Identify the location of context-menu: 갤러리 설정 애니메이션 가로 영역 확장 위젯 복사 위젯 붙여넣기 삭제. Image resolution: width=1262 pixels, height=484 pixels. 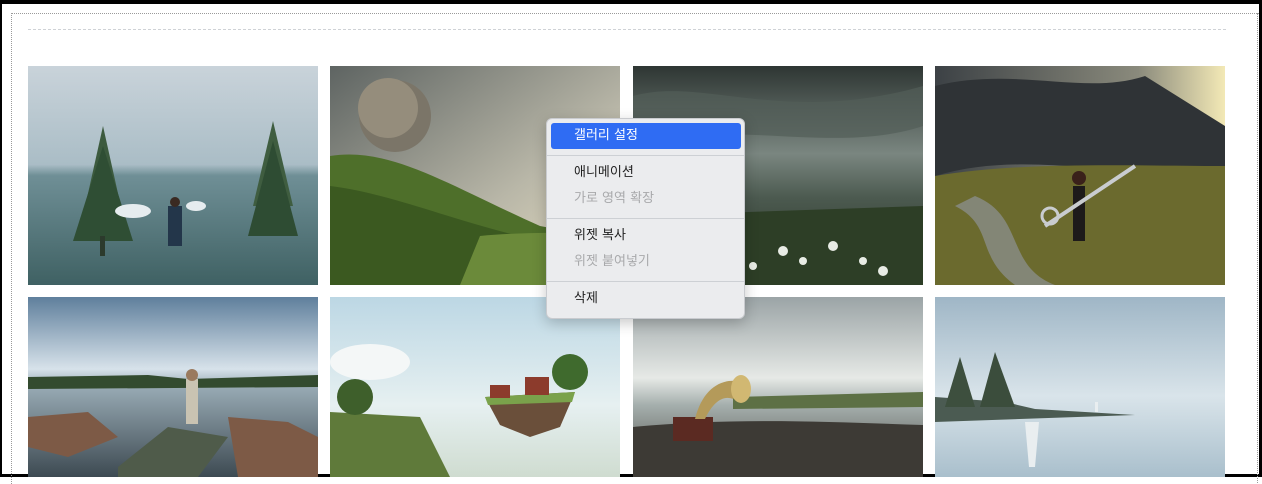
(645, 218).